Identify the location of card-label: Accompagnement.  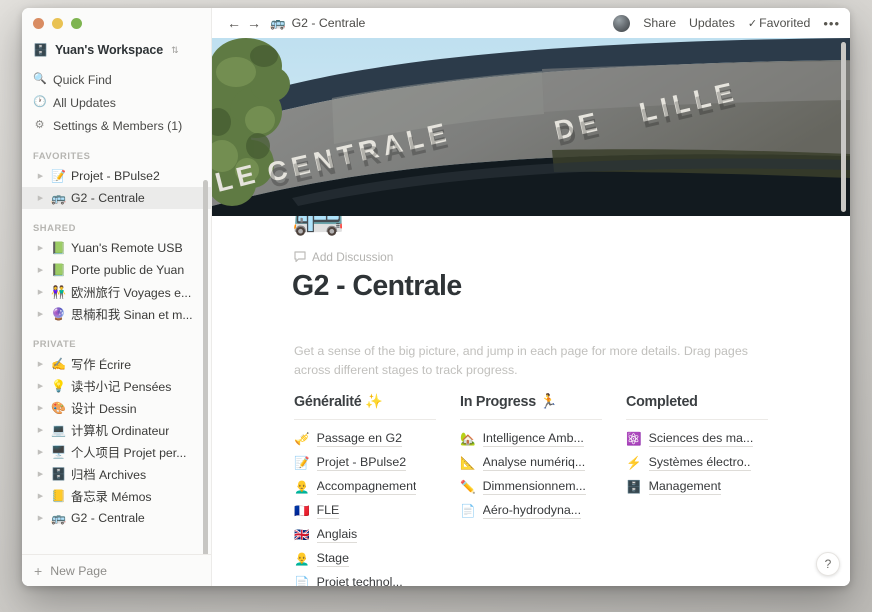
(366, 487).